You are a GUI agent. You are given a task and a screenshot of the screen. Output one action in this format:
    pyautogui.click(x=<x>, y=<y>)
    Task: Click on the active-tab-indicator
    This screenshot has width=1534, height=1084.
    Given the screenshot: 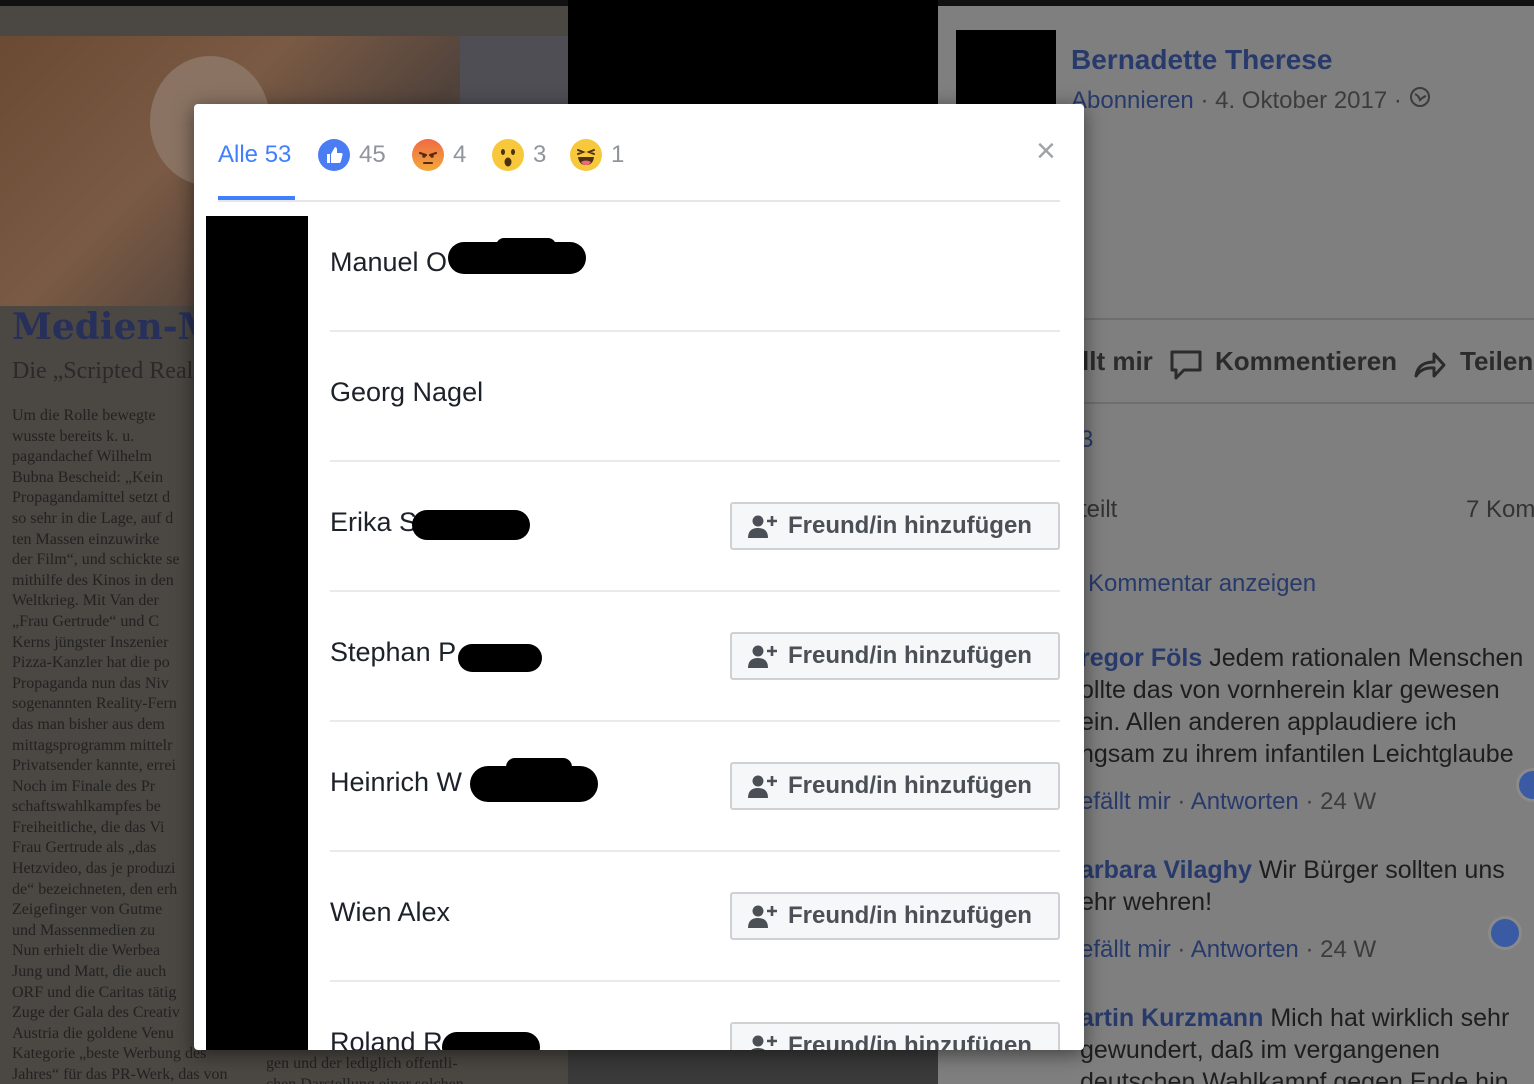 What is the action you would take?
    pyautogui.click(x=256, y=198)
    